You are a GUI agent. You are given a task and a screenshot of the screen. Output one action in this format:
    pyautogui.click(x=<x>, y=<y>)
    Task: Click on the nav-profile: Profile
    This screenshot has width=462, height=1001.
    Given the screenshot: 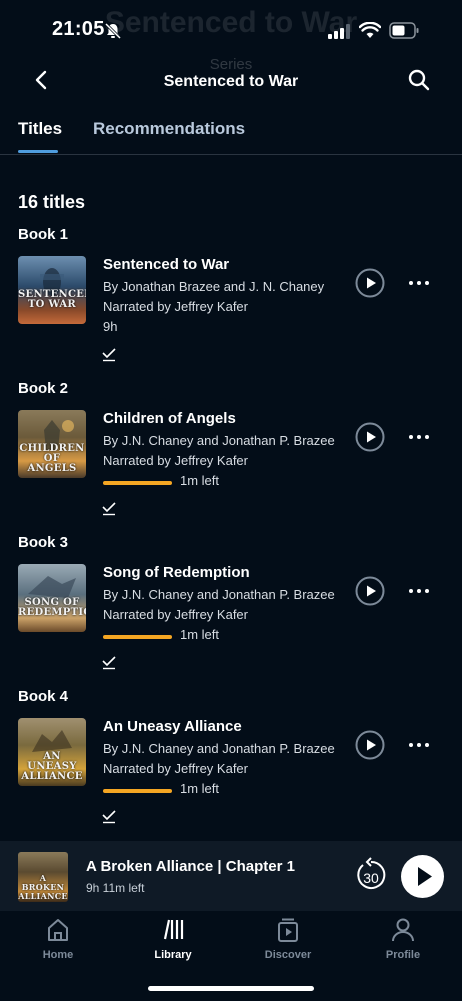 What is the action you would take?
    pyautogui.click(x=403, y=942)
    